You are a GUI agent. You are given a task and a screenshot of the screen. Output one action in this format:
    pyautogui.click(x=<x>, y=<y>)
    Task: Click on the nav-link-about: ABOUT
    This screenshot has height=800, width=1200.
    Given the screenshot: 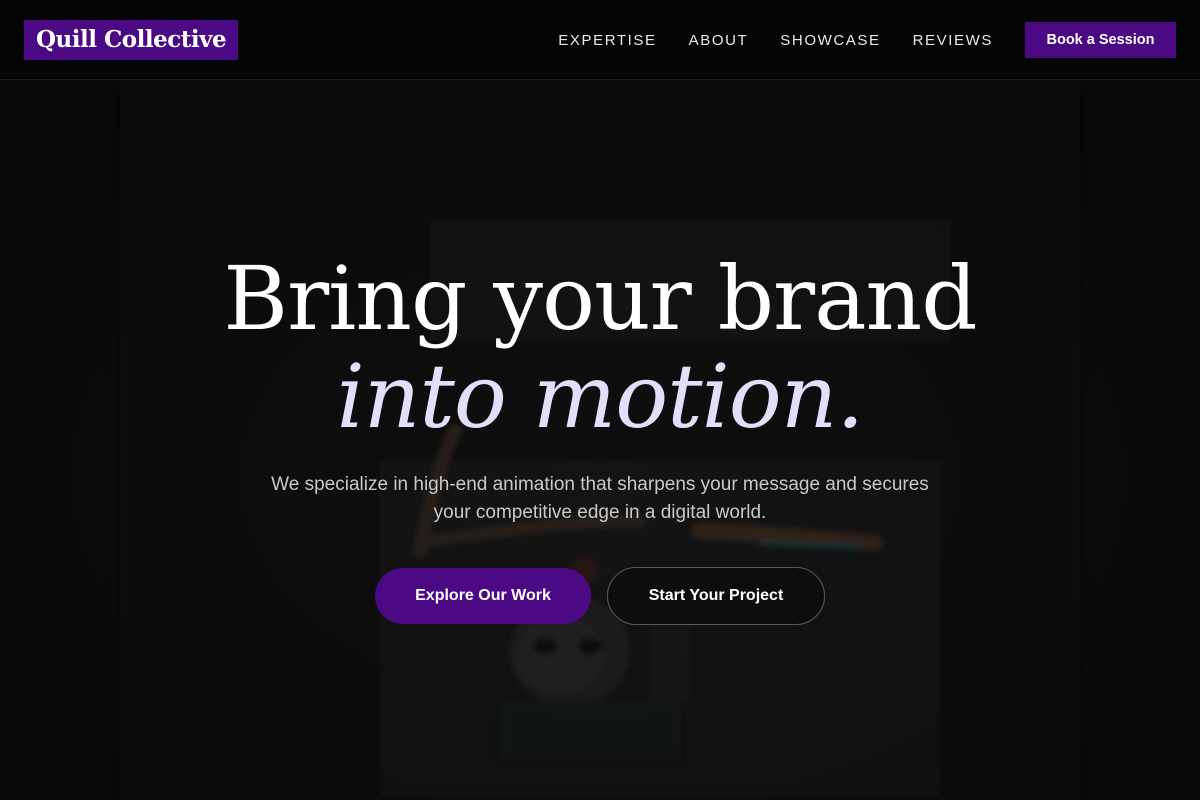 What is the action you would take?
    pyautogui.click(x=719, y=40)
    